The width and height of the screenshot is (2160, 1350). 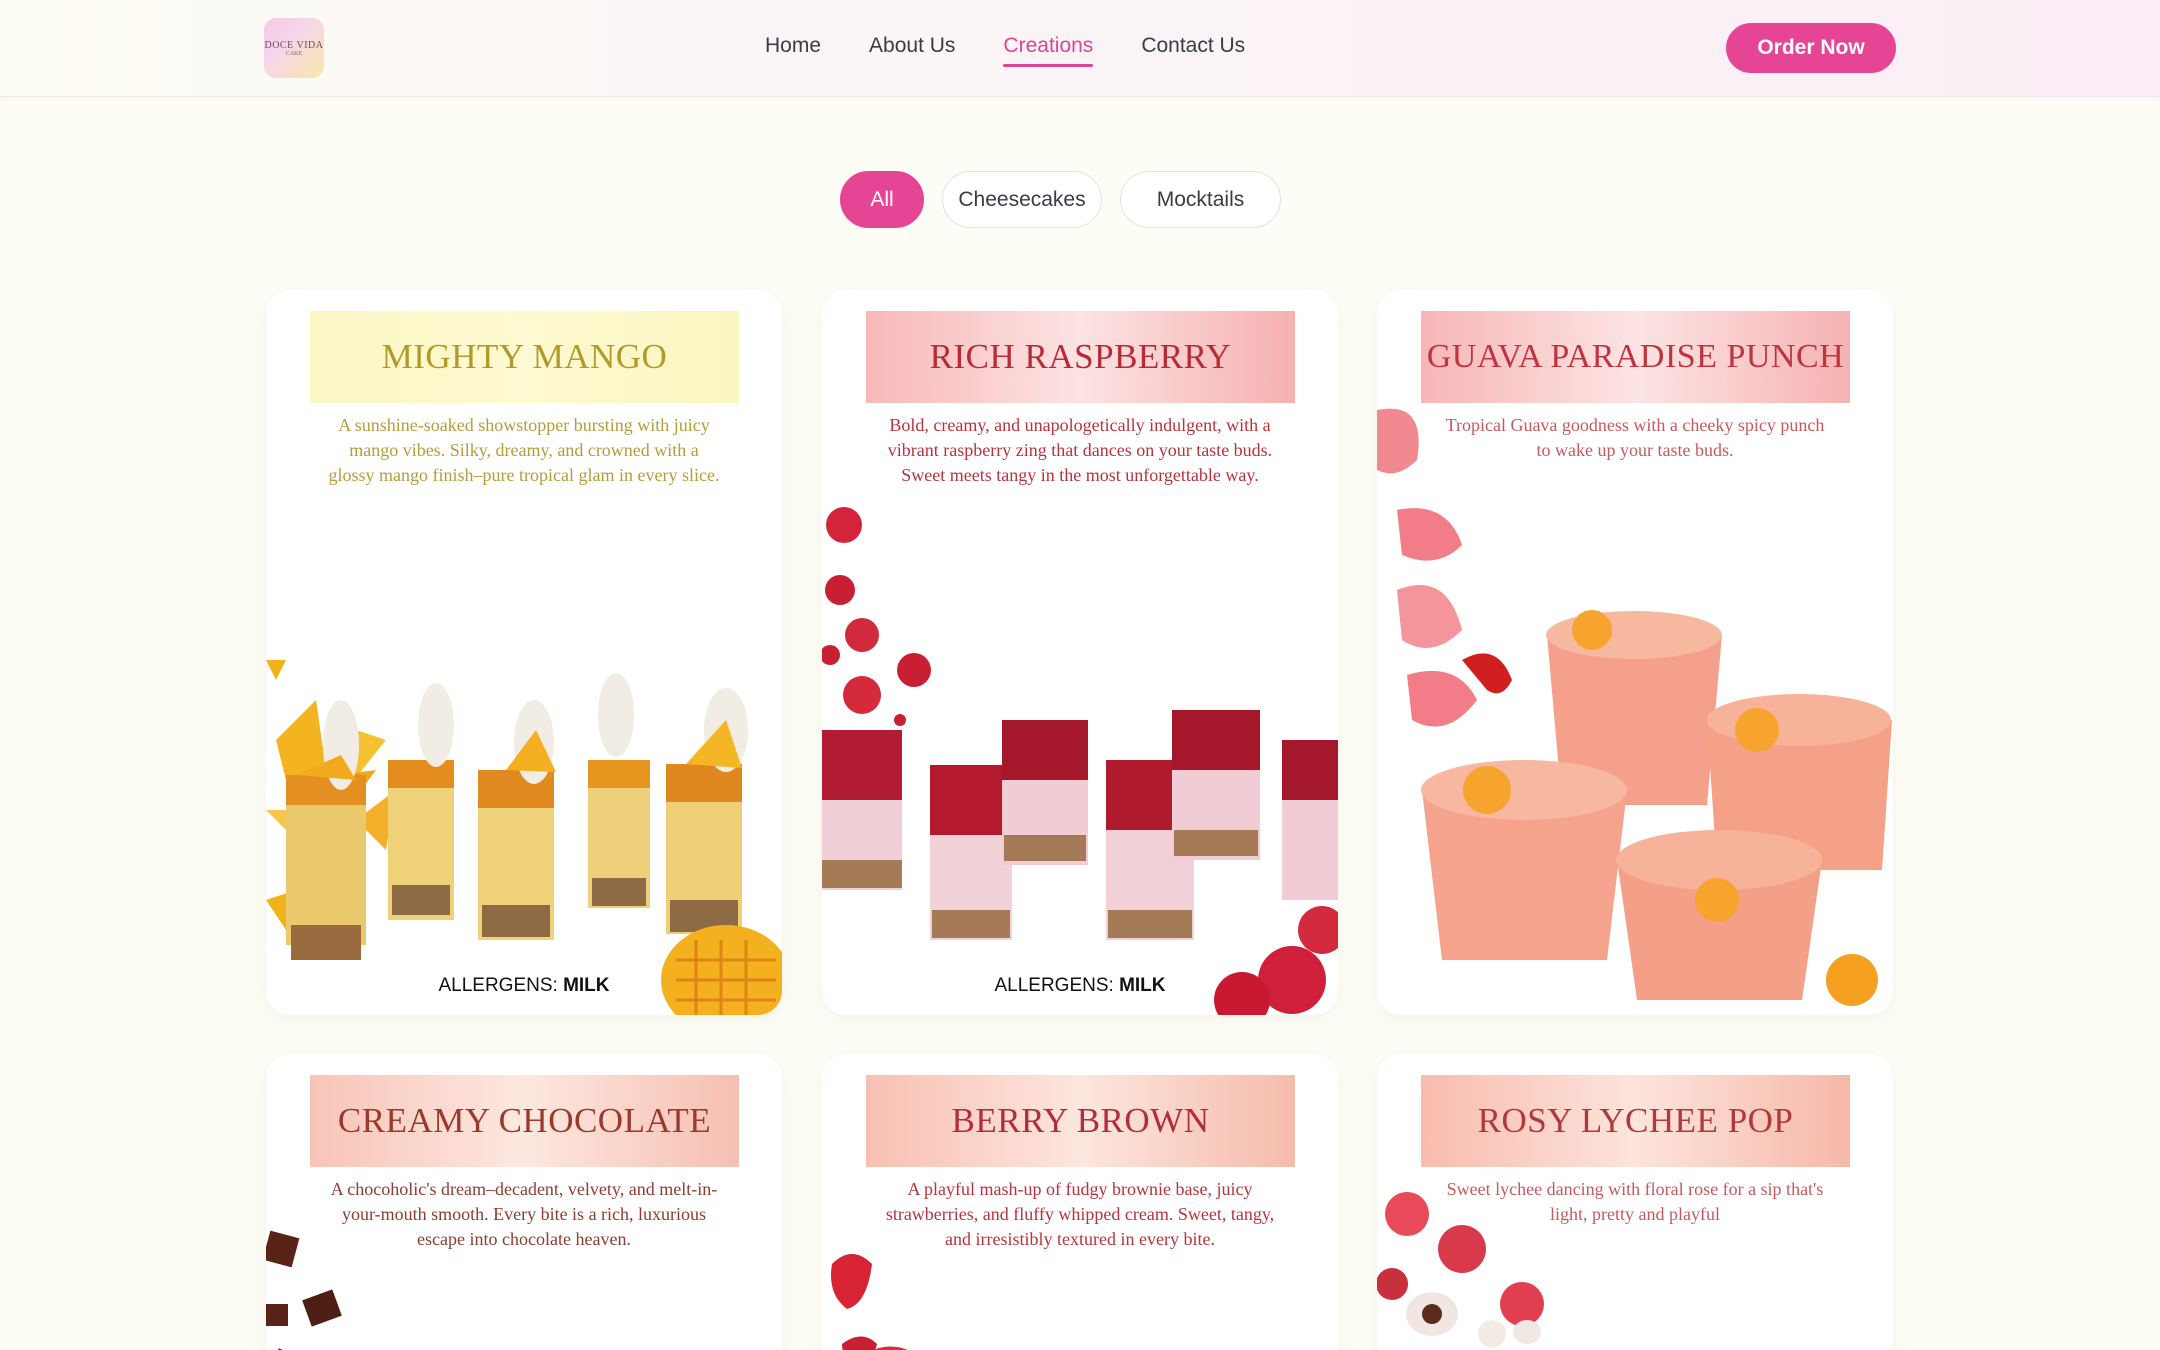 I want to click on logo-subtext: CAKE, so click(x=294, y=53).